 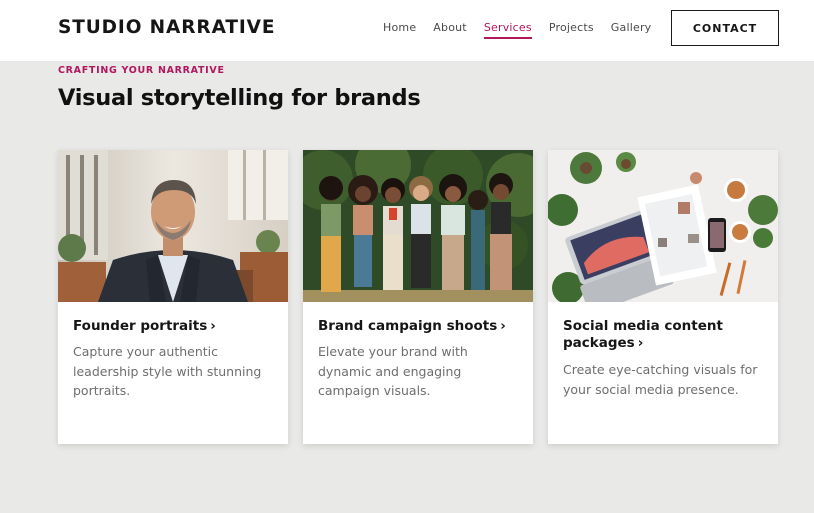 What do you see at coordinates (418, 226) in the screenshot?
I see `brand-campaign-image` at bounding box center [418, 226].